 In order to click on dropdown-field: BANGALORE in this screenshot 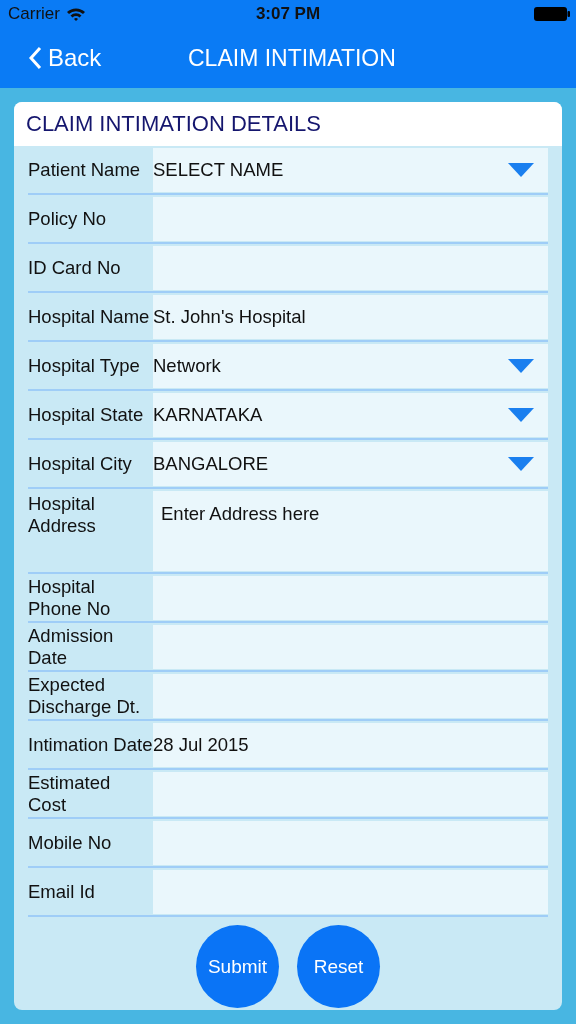, I will do `click(350, 464)`.